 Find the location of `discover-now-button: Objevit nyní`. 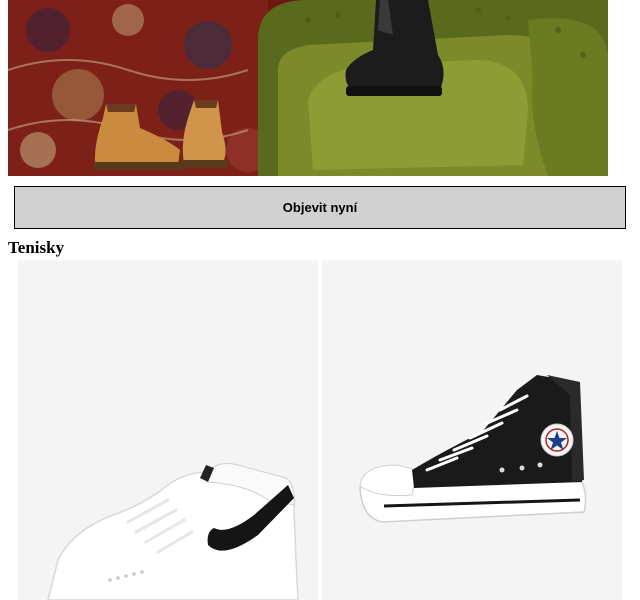

discover-now-button: Objevit nyní is located at coordinates (320, 207).